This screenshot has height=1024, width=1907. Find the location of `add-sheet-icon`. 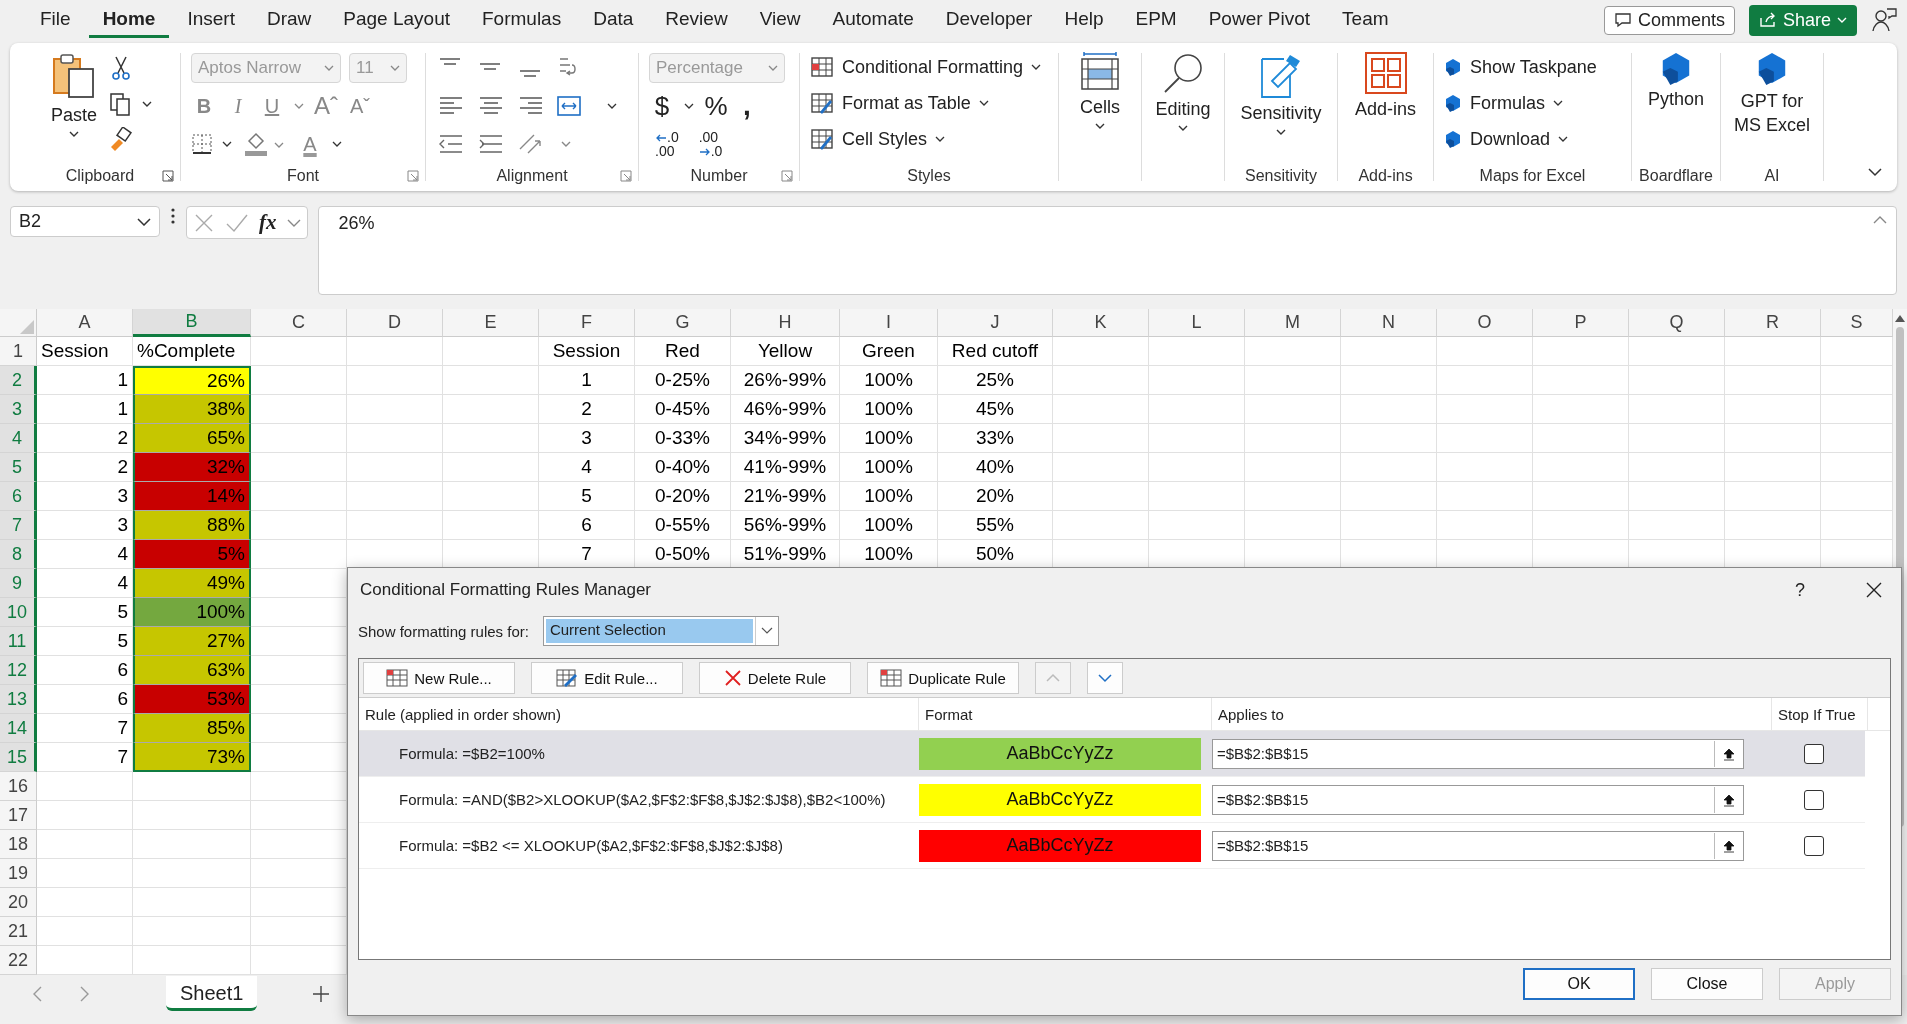

add-sheet-icon is located at coordinates (321, 993).